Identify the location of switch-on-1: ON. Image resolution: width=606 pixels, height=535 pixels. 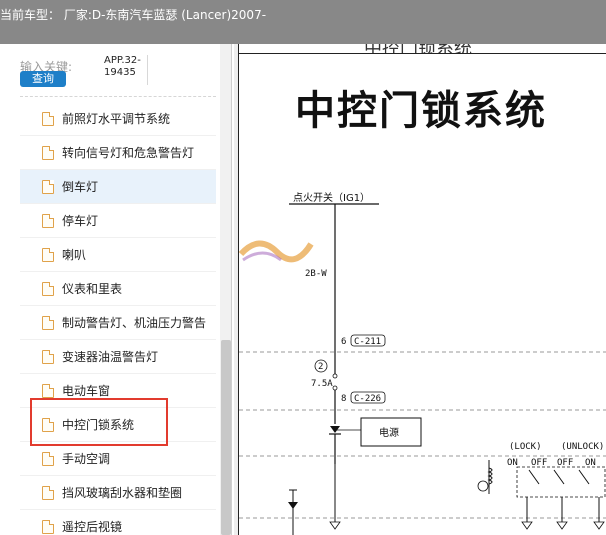
(512, 463).